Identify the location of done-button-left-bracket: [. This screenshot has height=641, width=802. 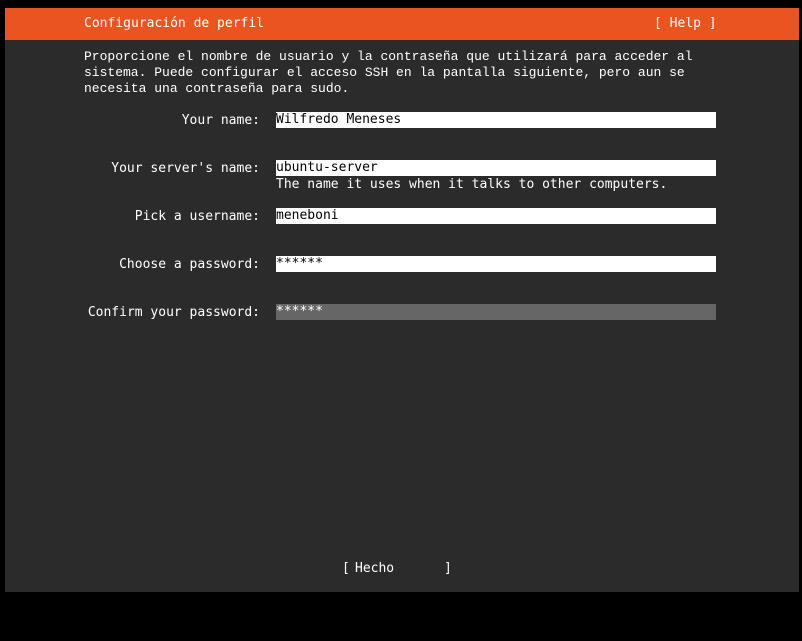
(346, 568).